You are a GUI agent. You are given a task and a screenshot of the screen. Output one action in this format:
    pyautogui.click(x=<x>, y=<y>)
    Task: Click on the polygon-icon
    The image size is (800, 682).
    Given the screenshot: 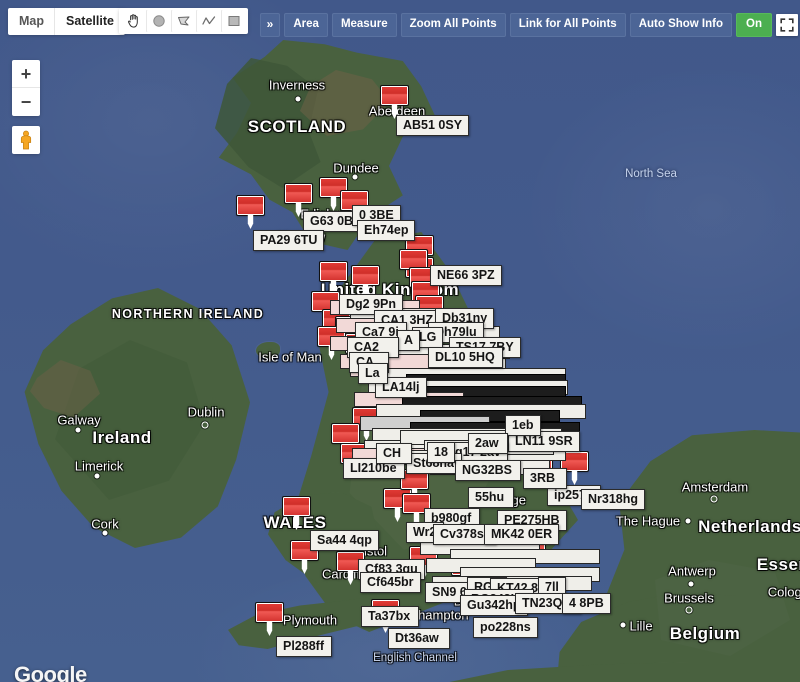 What is the action you would take?
    pyautogui.click(x=183, y=21)
    